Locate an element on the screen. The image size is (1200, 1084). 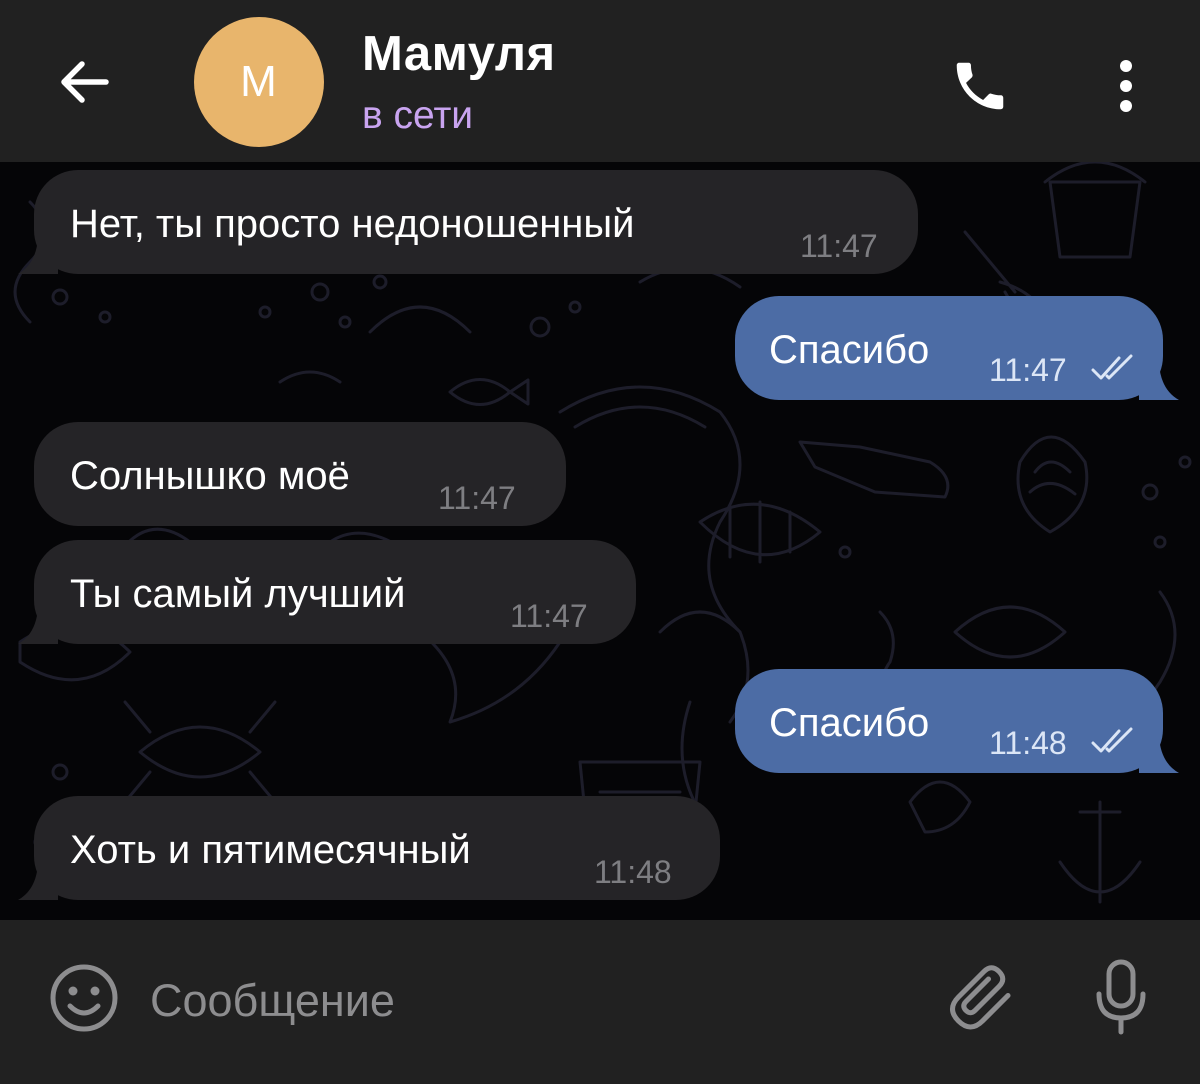
more-vertical-icon is located at coordinates (1126, 86).